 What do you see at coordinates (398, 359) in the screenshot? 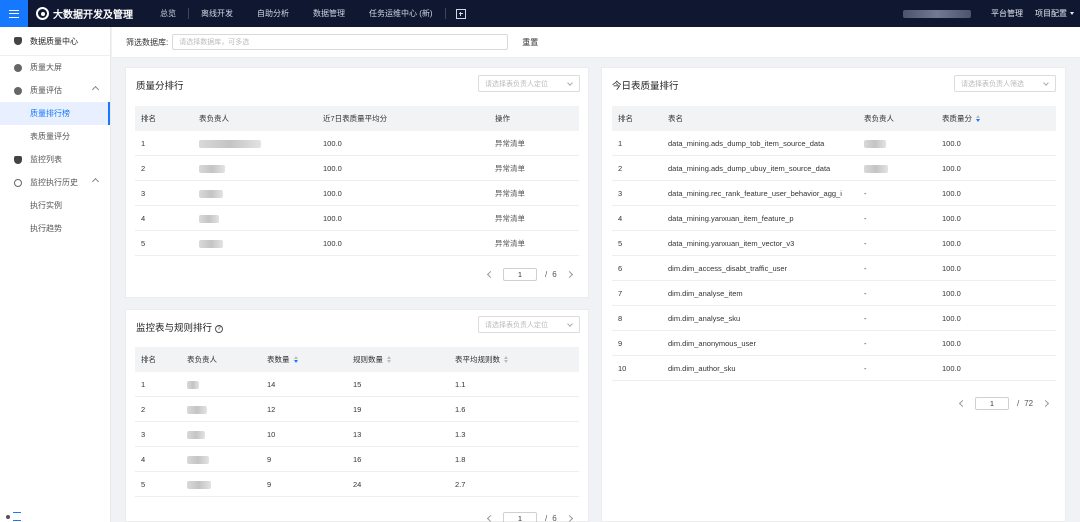
I see `col-rule-count: 规则数量` at bounding box center [398, 359].